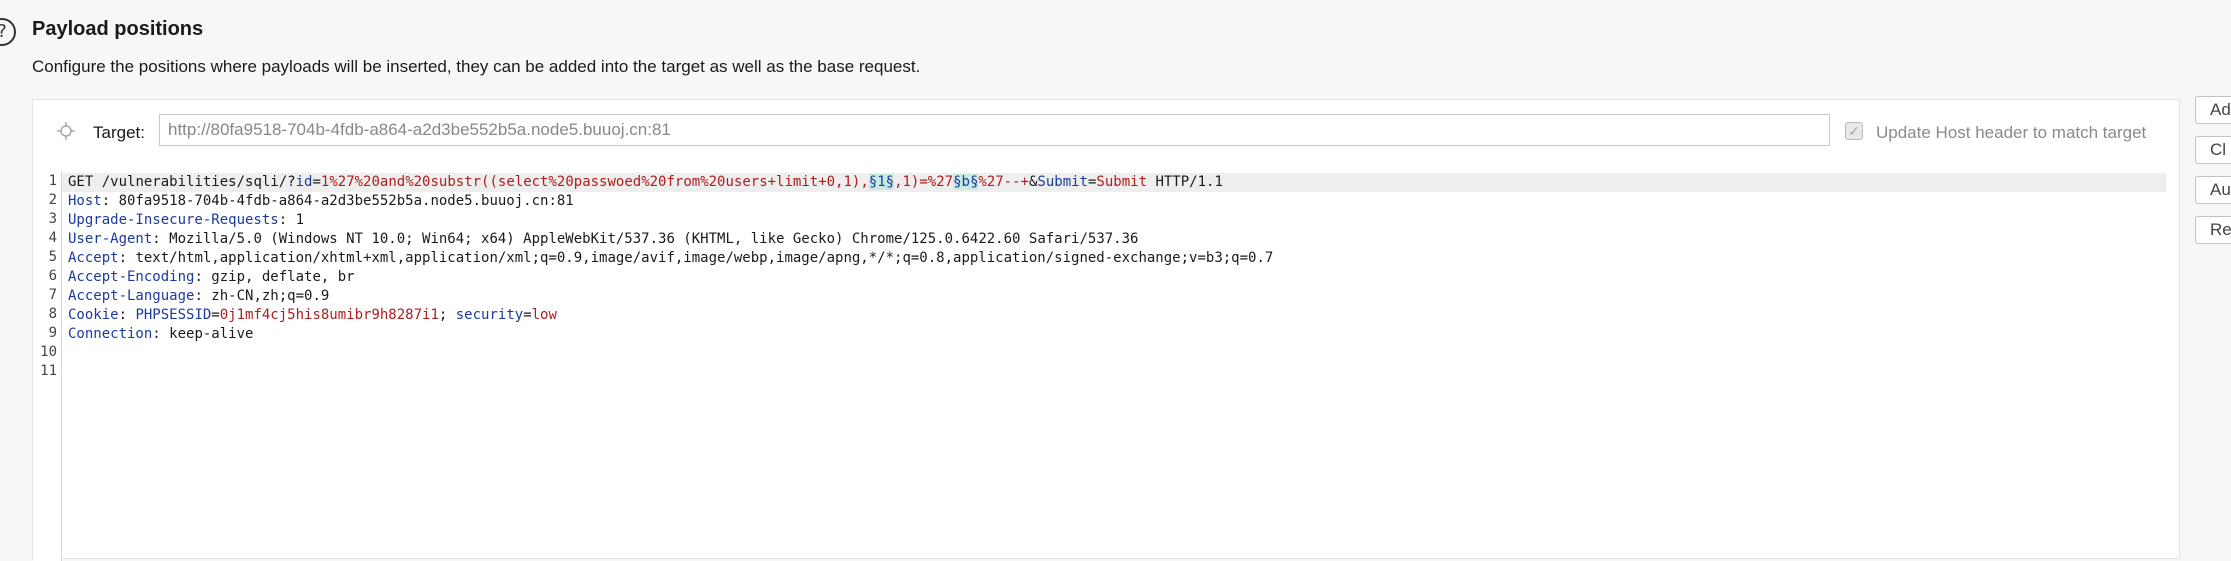 This screenshot has width=2231, height=561. What do you see at coordinates (52, 295) in the screenshot?
I see `line-number: 7` at bounding box center [52, 295].